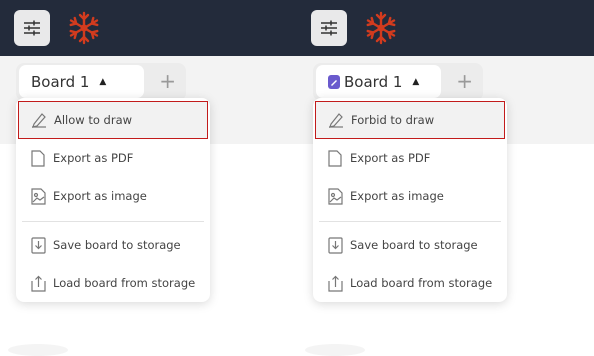 The height and width of the screenshot is (356, 594). I want to click on menu-item-toggle-draw: Allow to draw, so click(113, 120).